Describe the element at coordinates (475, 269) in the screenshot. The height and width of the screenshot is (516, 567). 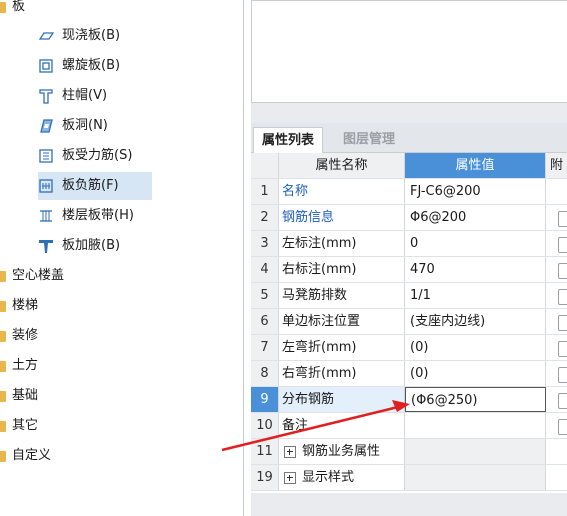
I see `property-value: 470` at that location.